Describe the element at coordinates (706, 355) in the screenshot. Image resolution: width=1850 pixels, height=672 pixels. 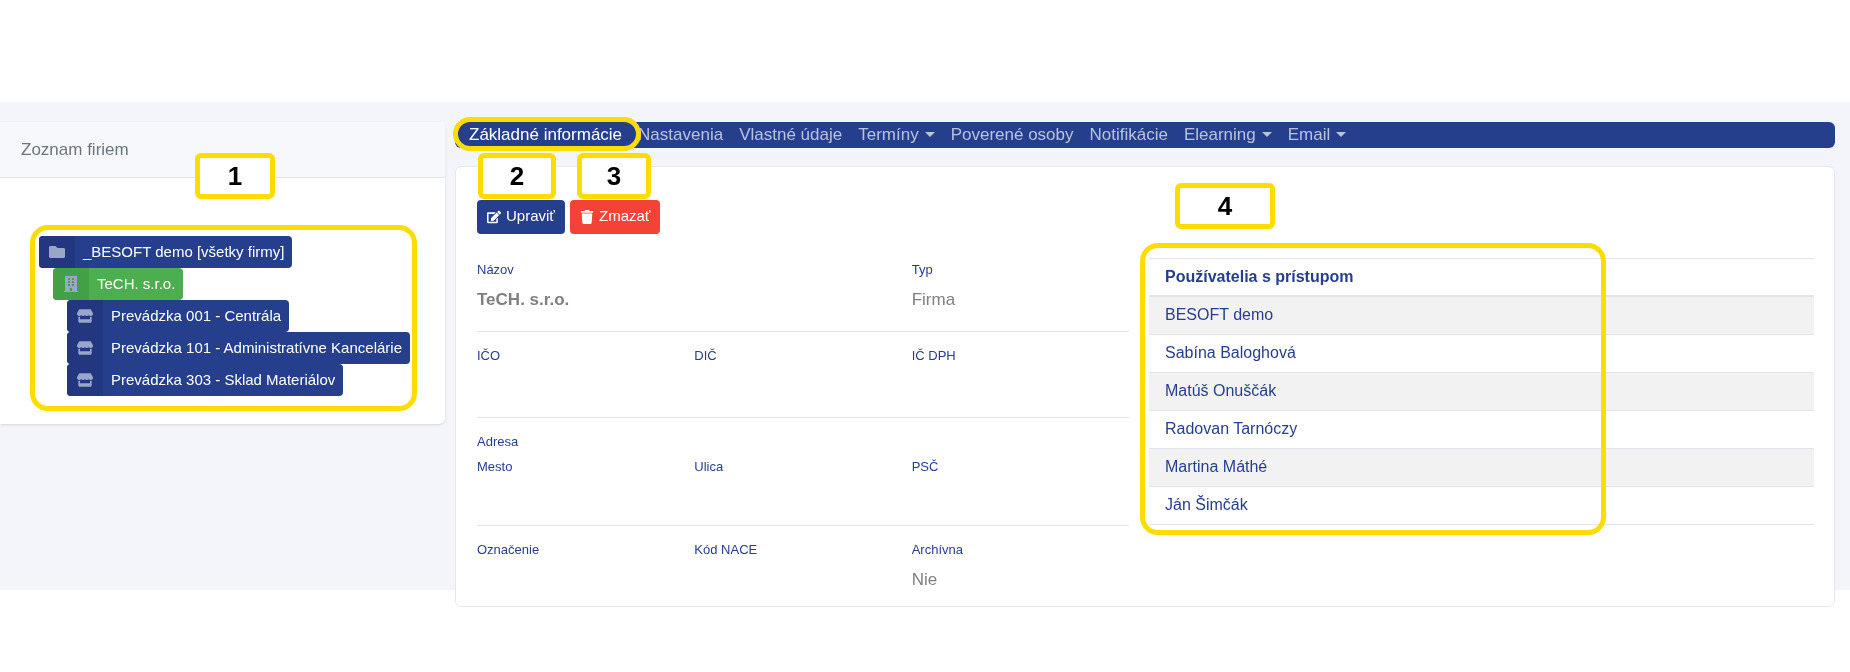
I see `field-label: DIČ` at that location.